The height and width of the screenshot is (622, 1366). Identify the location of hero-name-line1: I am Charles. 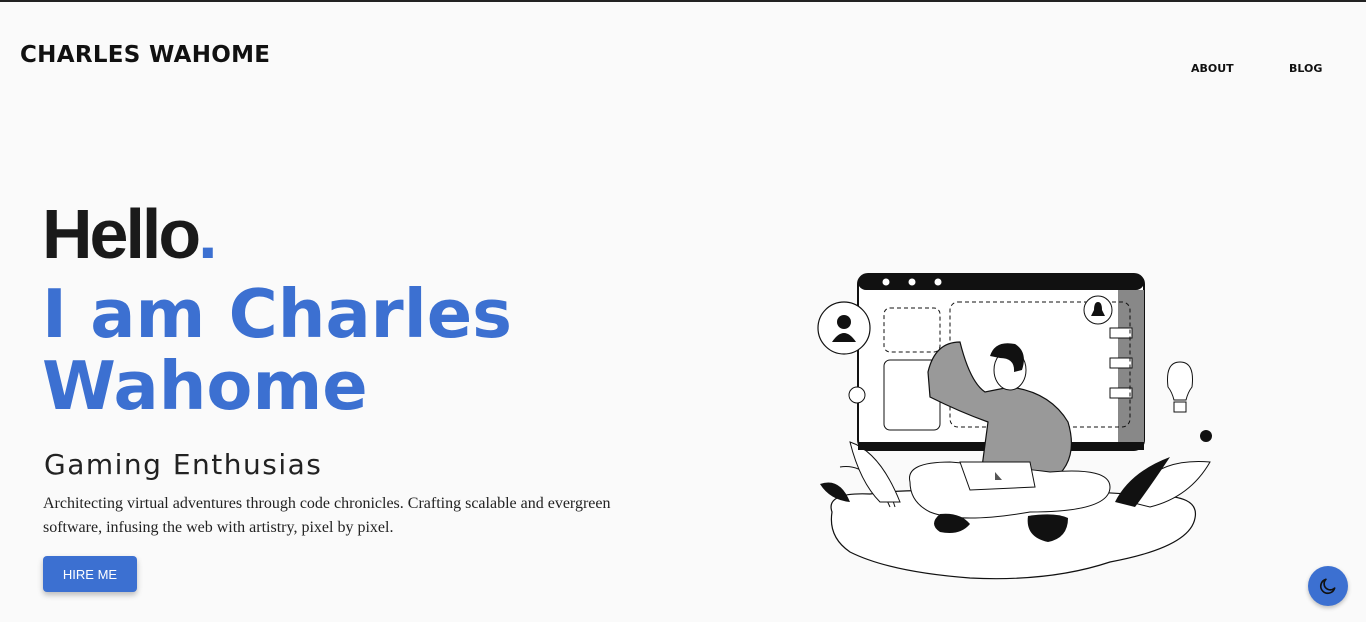
(277, 314).